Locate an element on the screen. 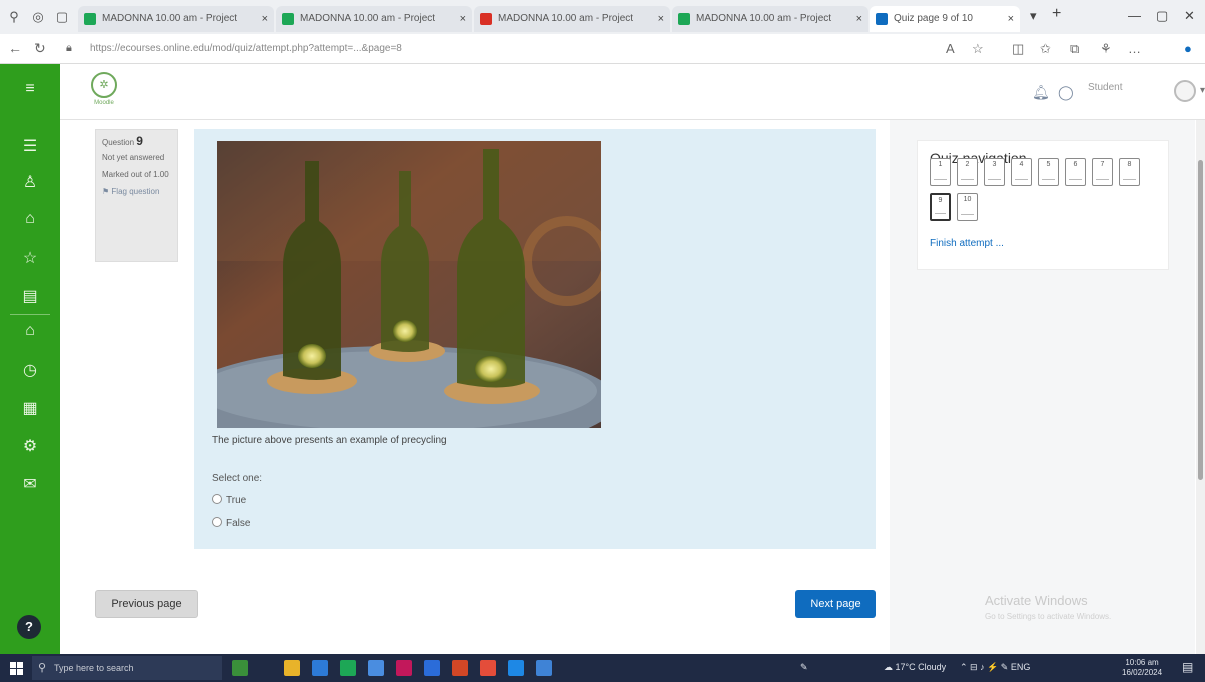  previous-page-button: Previous page is located at coordinates (146, 604).